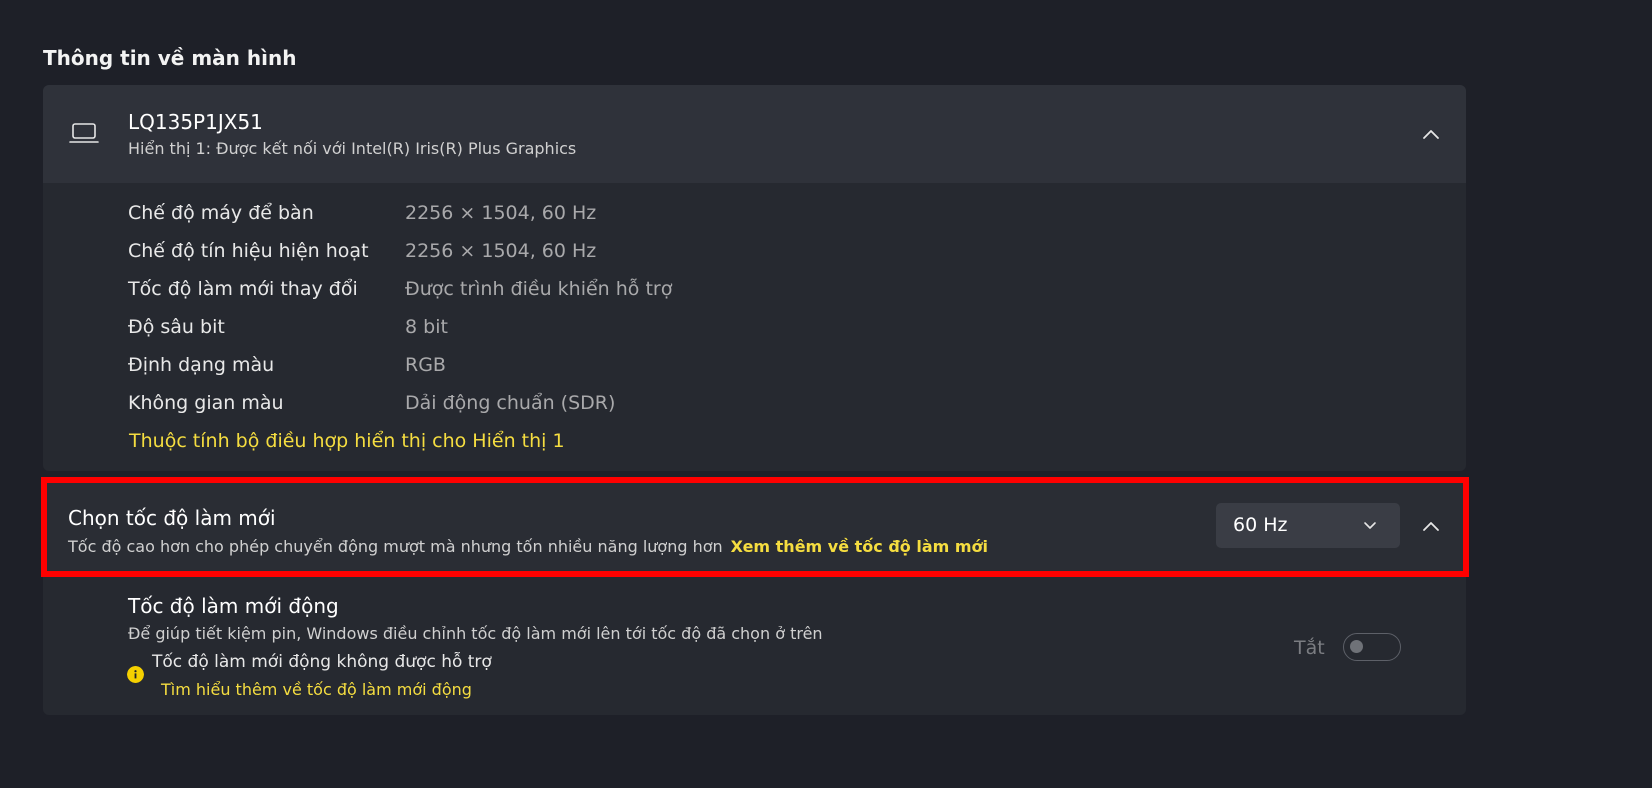  What do you see at coordinates (243, 289) in the screenshot?
I see `detail-label-variable-refresh: Tốc độ làm mới thay đổi` at bounding box center [243, 289].